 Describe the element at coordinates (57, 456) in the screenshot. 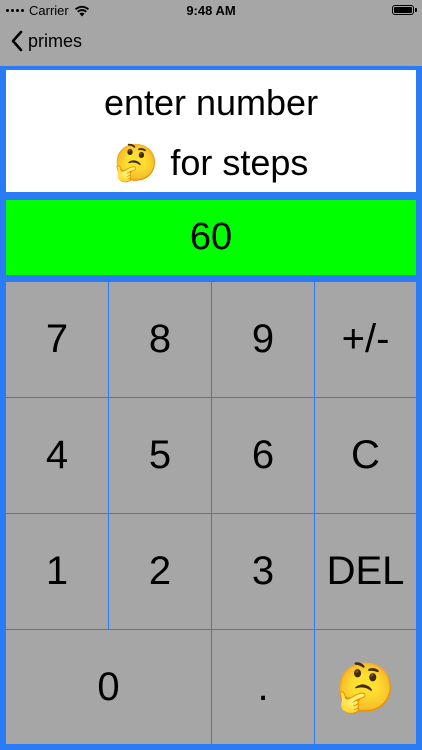

I see `key-4: 4` at that location.